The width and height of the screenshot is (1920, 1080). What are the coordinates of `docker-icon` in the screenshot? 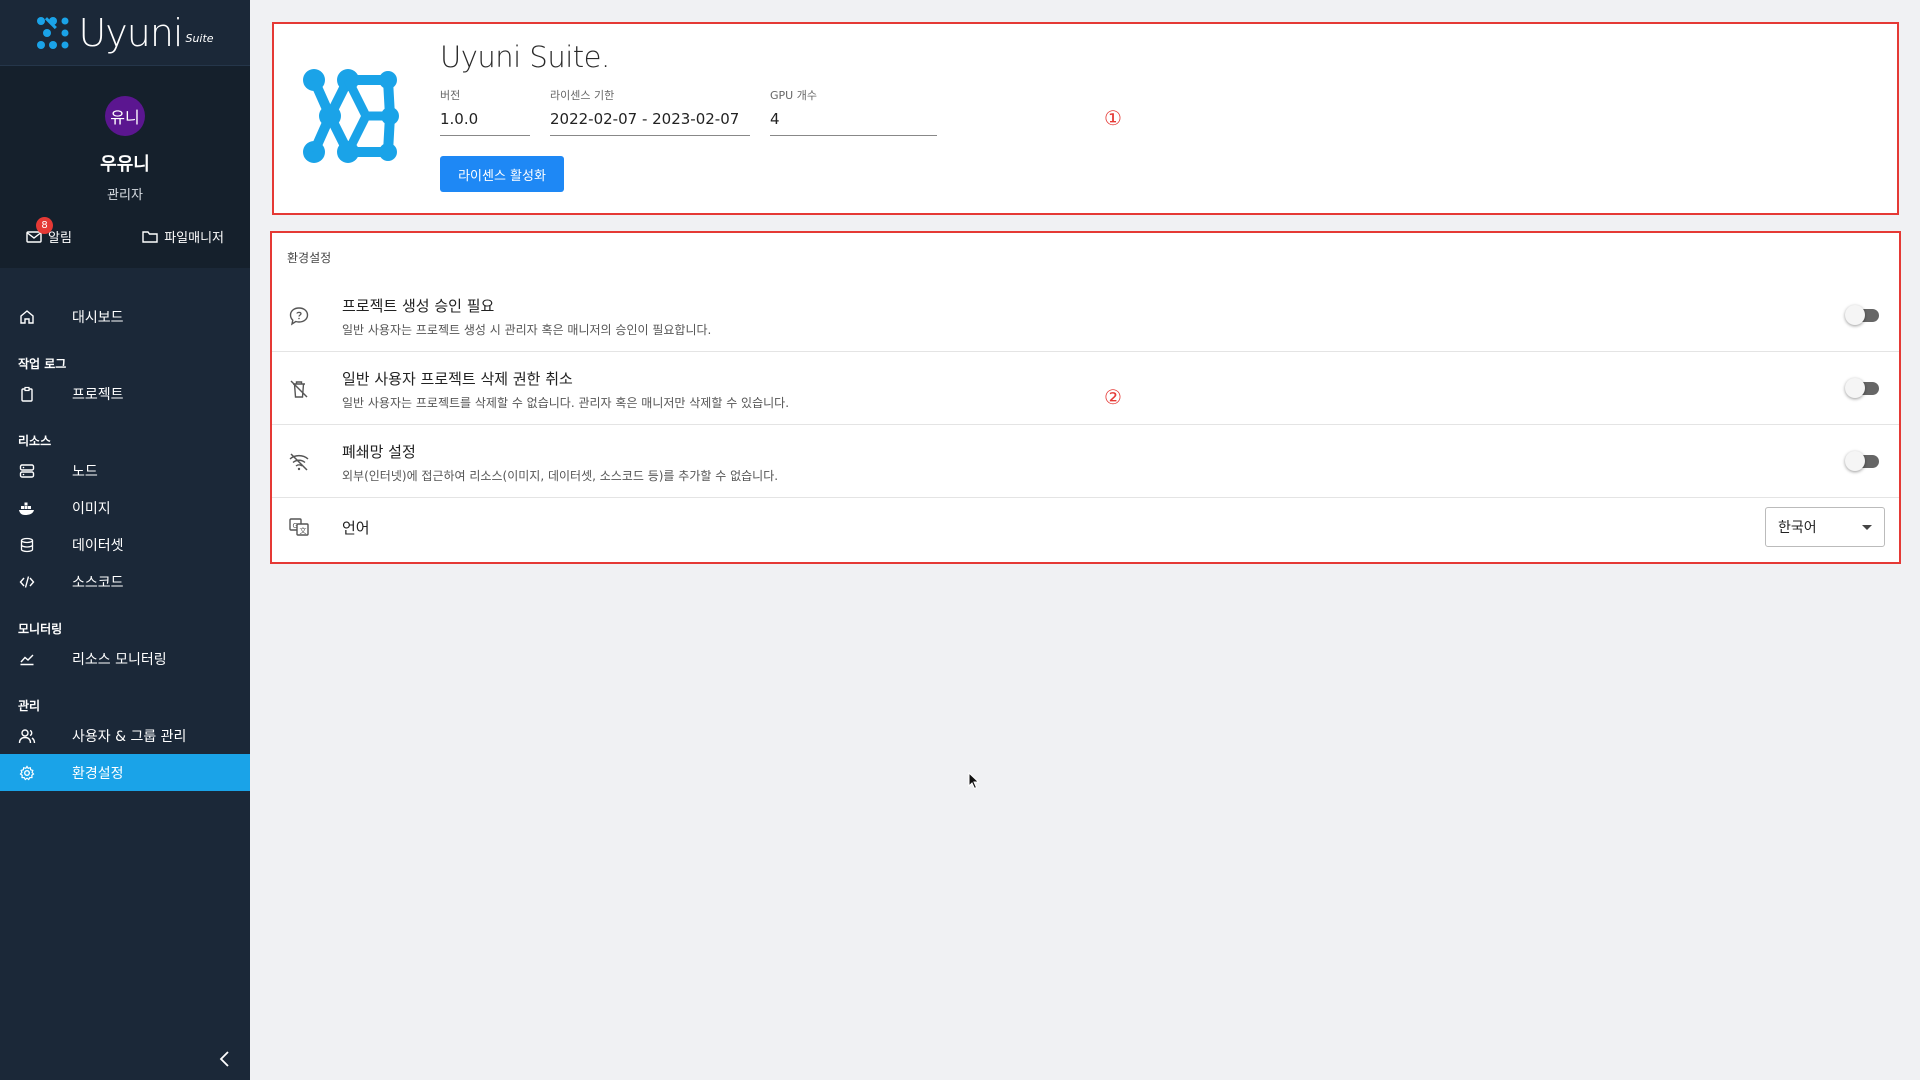 It's located at (27, 508).